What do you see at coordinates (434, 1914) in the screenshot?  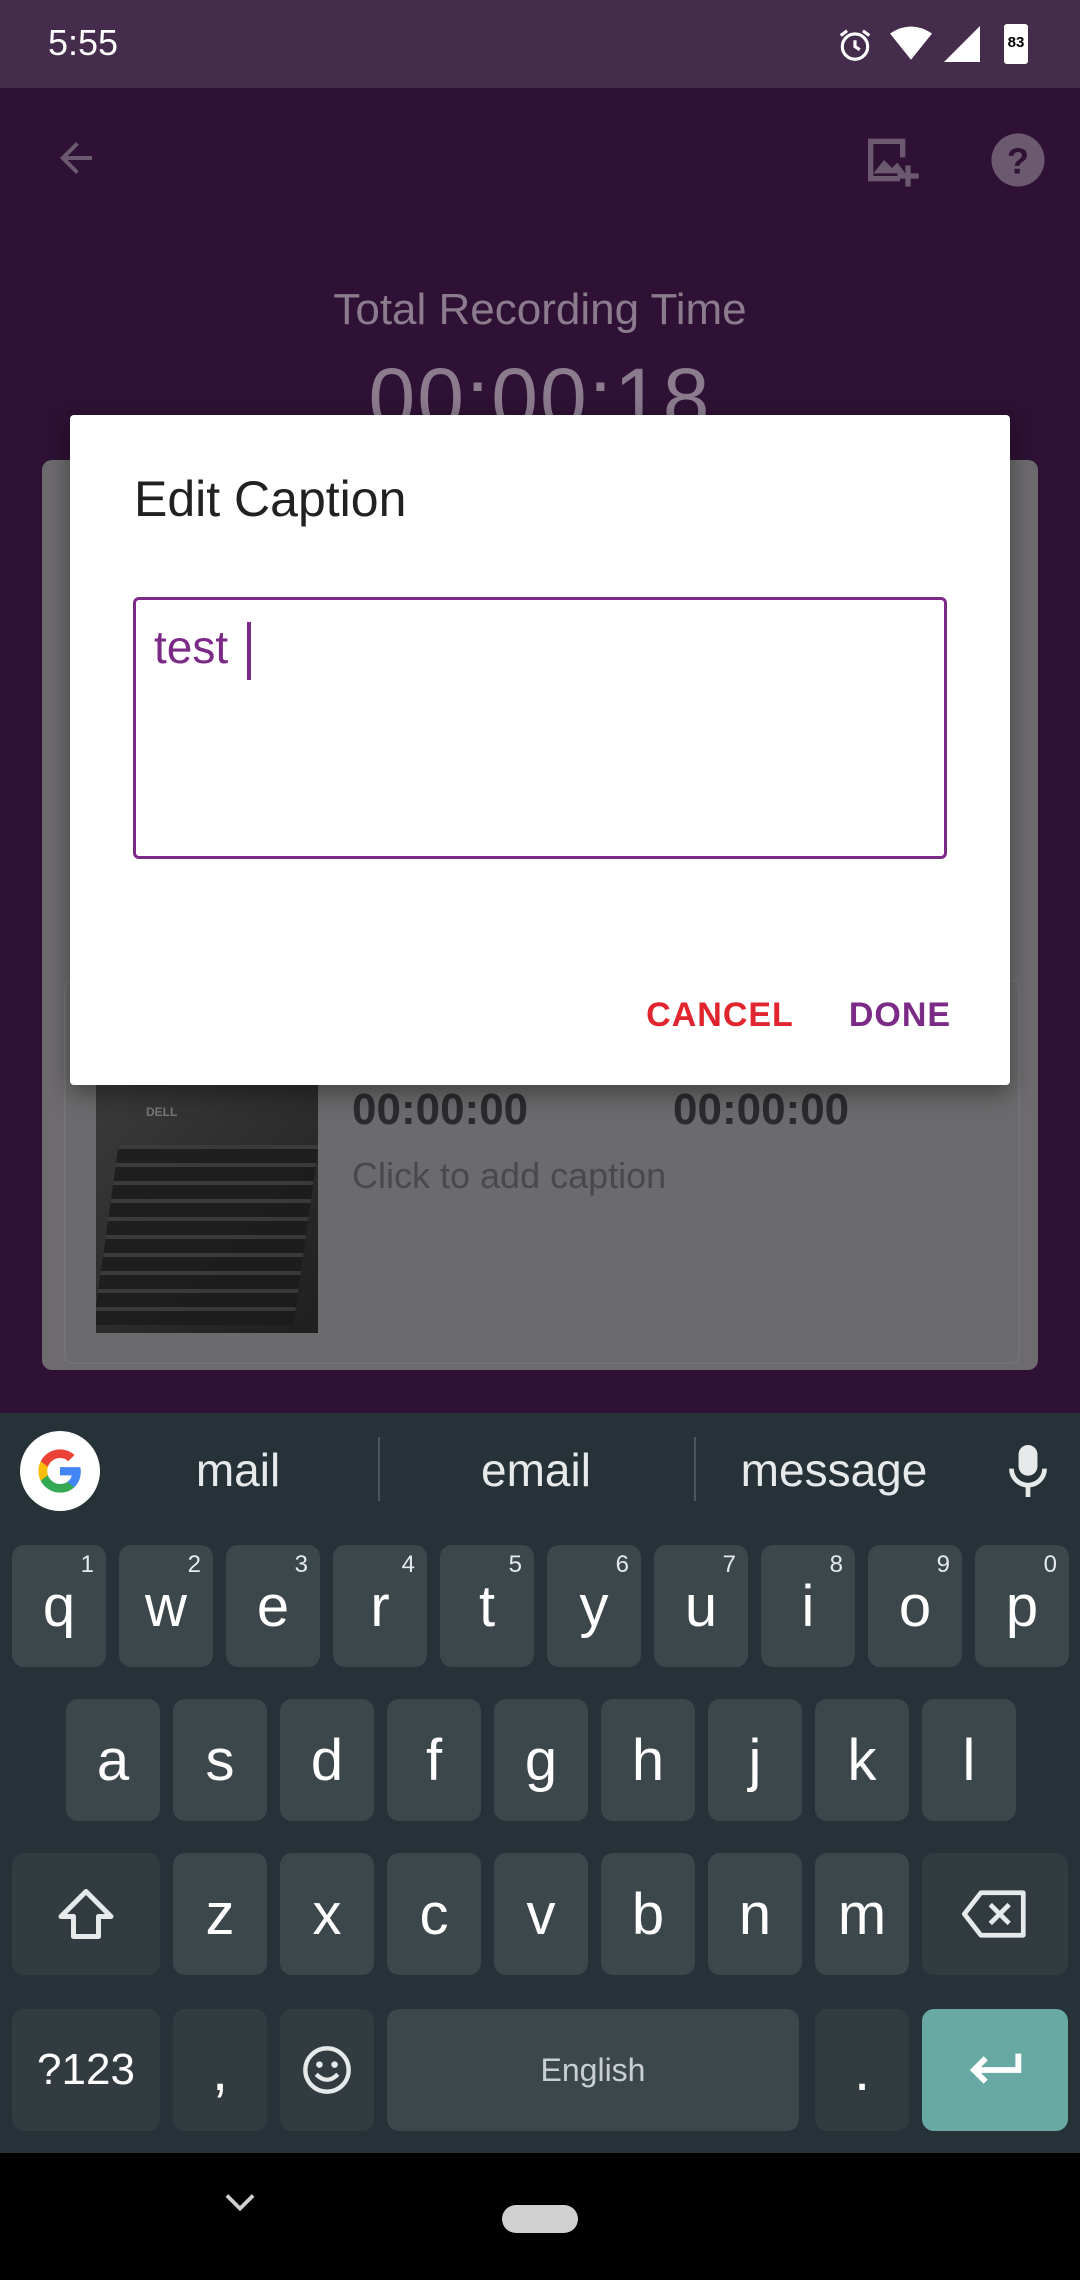 I see `key-c: c` at bounding box center [434, 1914].